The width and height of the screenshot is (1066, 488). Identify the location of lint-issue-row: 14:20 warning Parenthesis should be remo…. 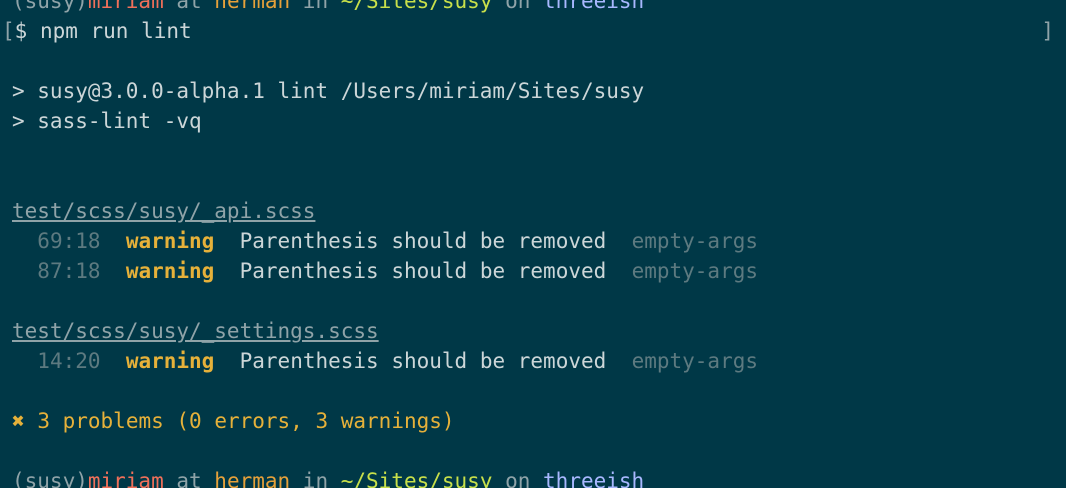
(385, 361).